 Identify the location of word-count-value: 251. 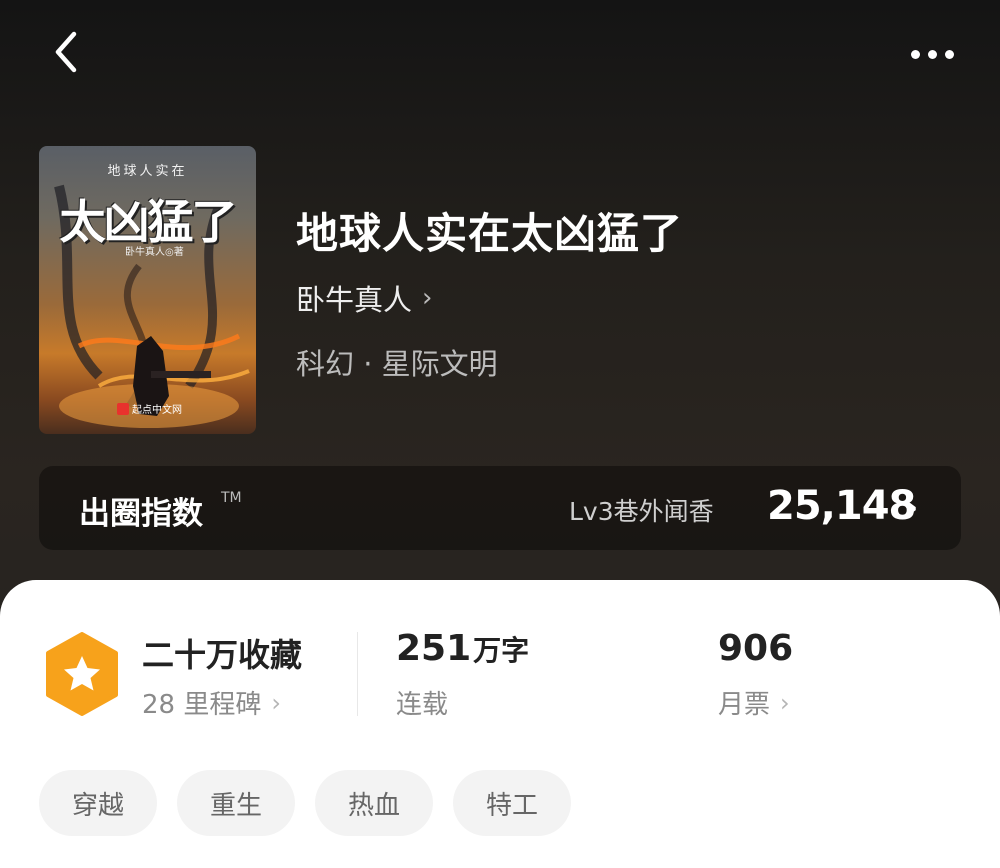
(434, 648).